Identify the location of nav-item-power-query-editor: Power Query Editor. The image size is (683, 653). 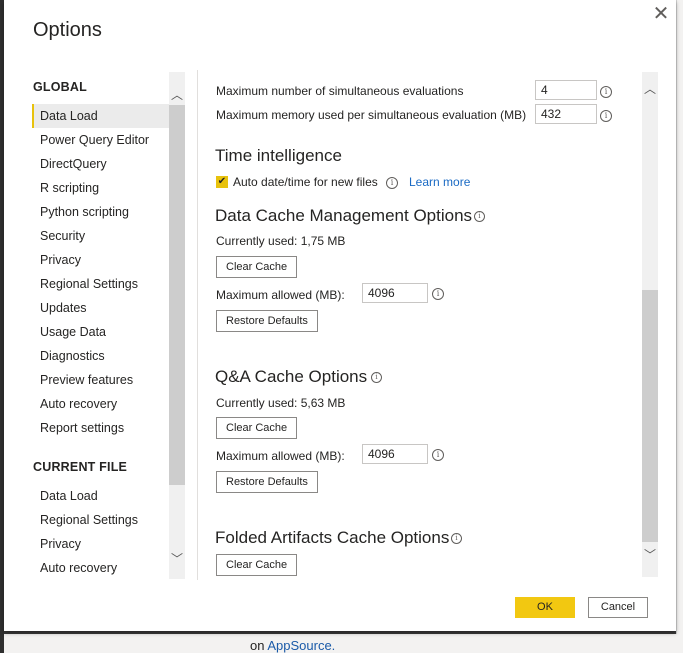
(101, 140).